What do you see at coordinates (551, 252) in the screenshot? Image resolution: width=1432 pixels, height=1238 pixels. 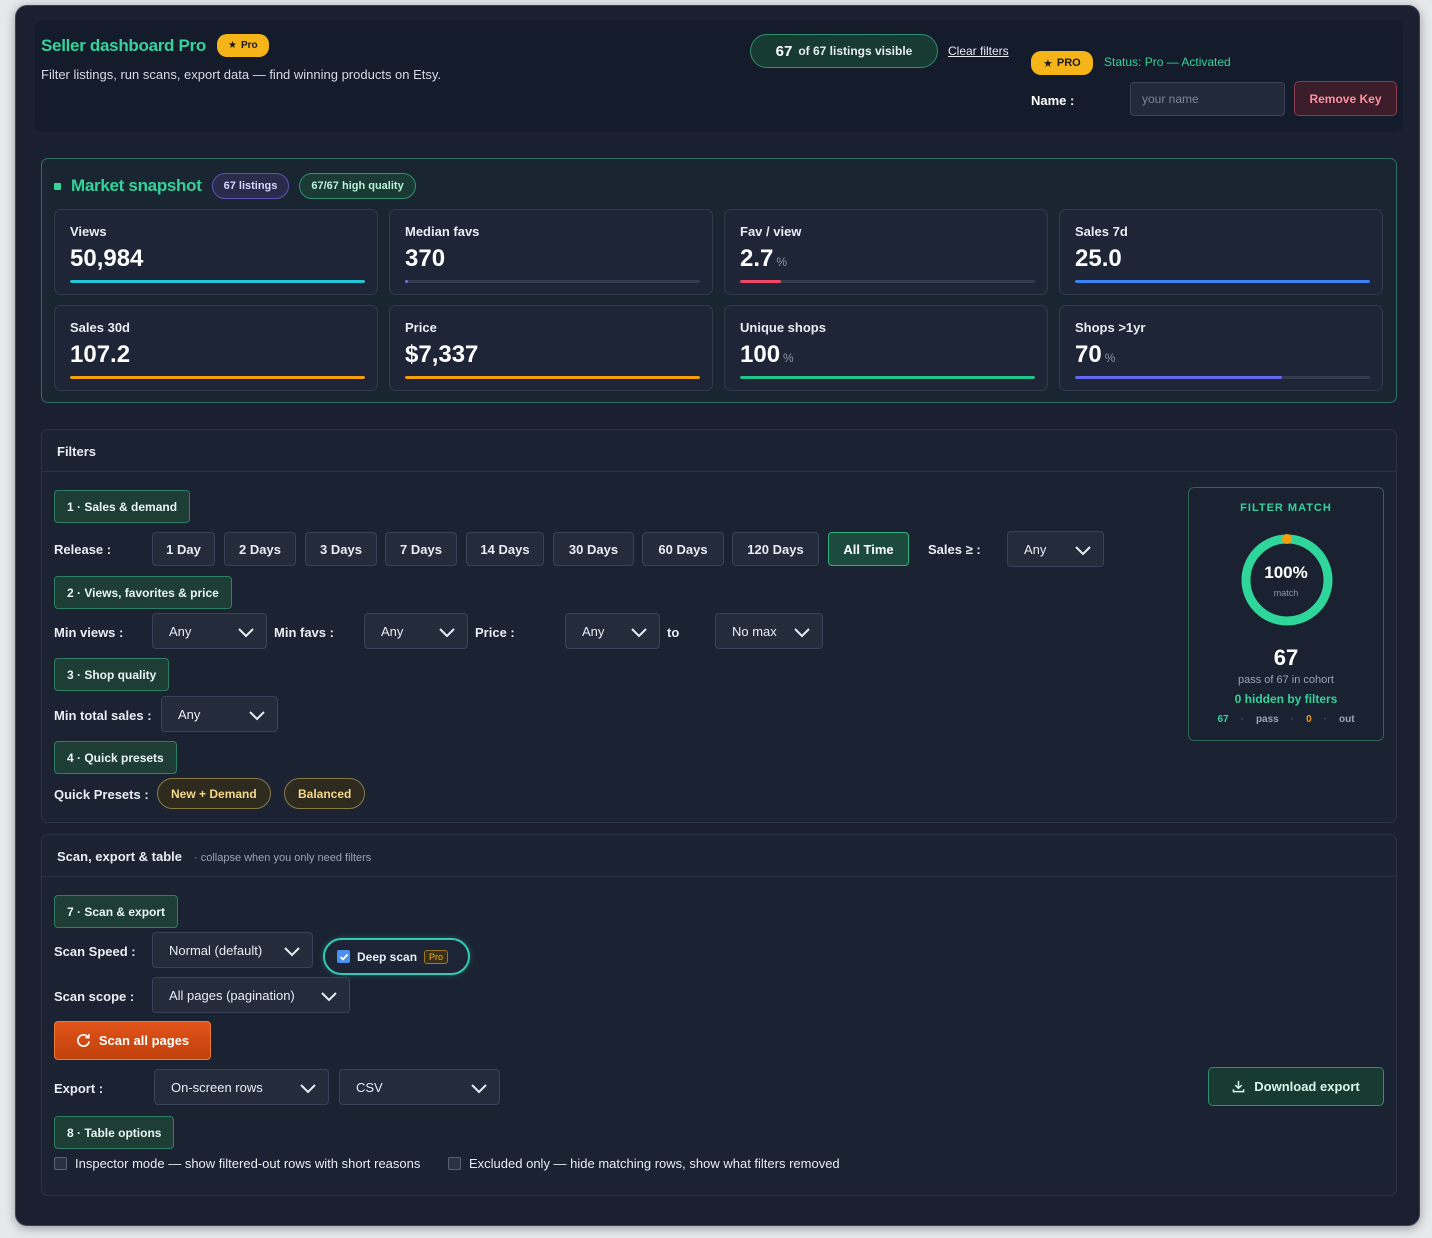 I see `stat-card: Median favs 370` at bounding box center [551, 252].